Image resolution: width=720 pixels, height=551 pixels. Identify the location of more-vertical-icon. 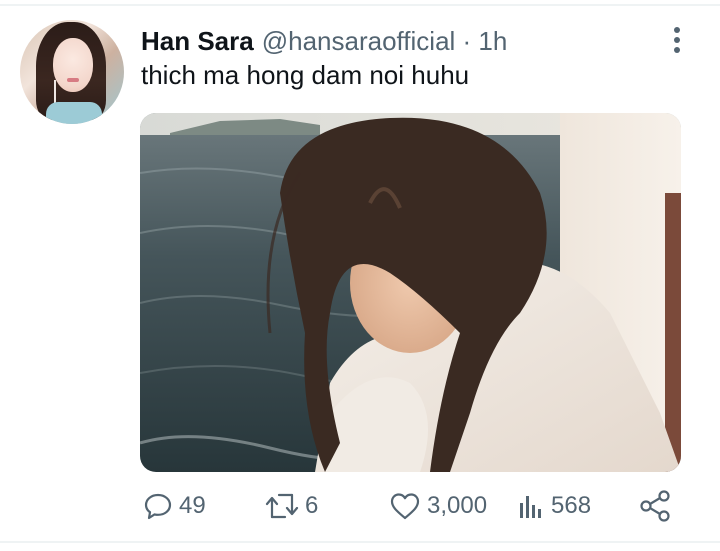
(677, 40).